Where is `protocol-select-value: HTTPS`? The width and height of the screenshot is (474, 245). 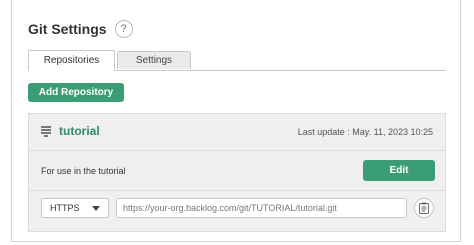 protocol-select-value: HTTPS is located at coordinates (65, 208).